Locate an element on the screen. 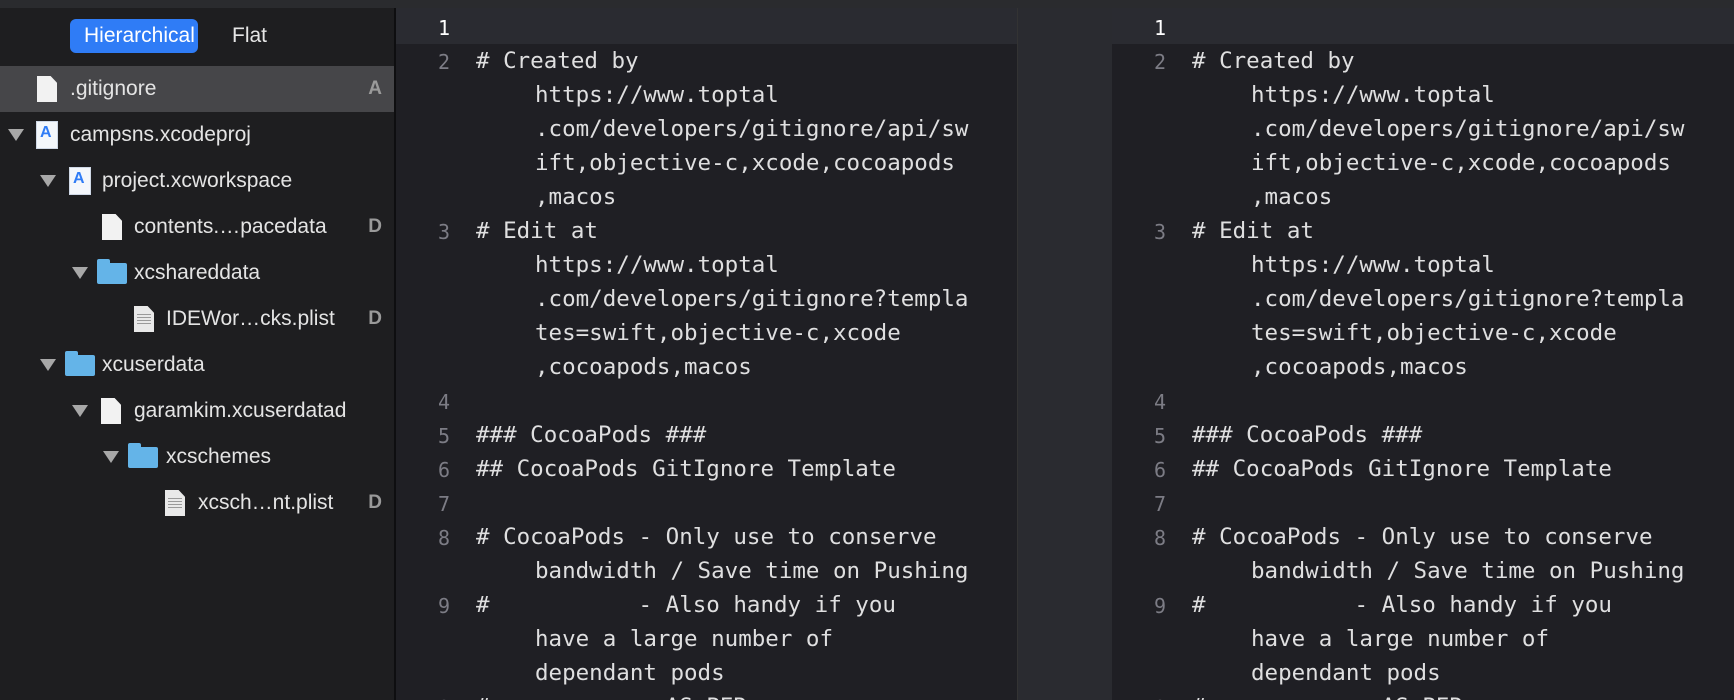 The image size is (1734, 700). comparison-gutter is located at coordinates (1065, 354).